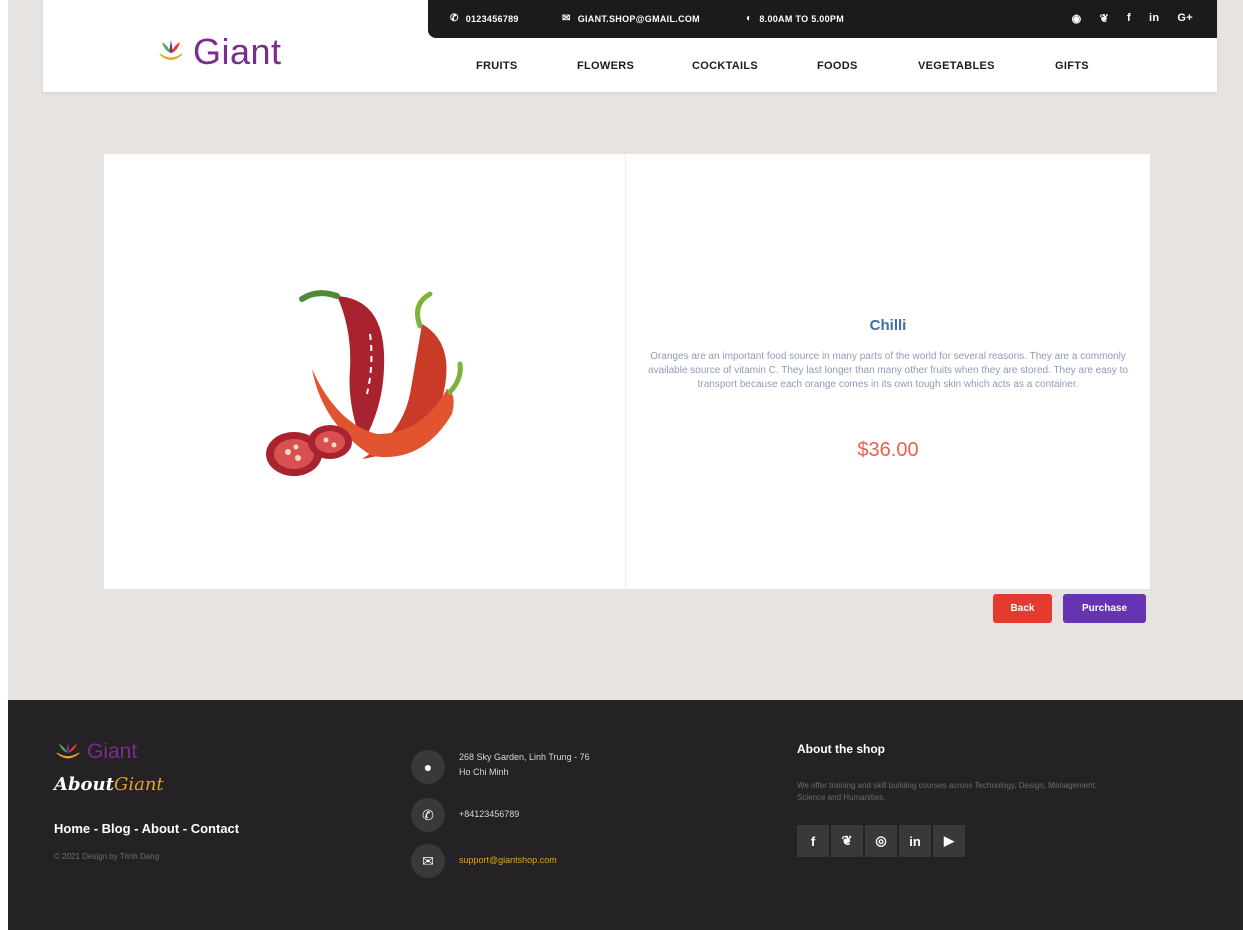 The image size is (1243, 930). I want to click on nav-item-fruits: FRUITS, so click(497, 66).